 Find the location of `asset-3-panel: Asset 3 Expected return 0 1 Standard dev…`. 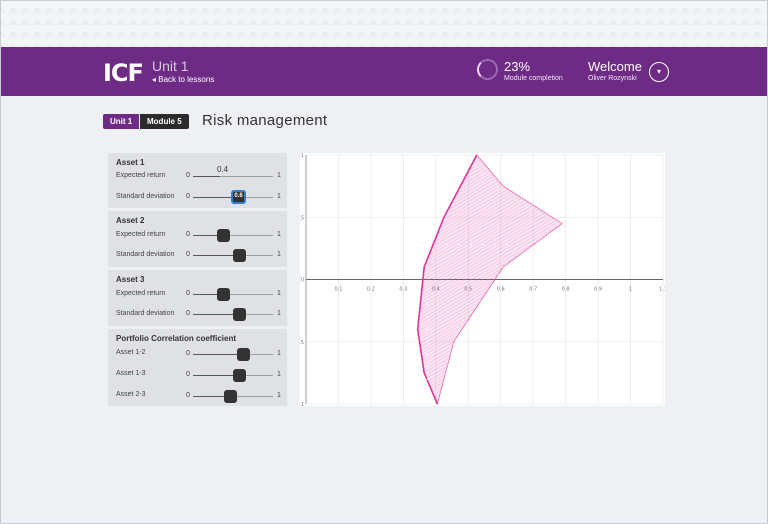

asset-3-panel: Asset 3 Expected return 0 1 Standard dev… is located at coordinates (197, 298).